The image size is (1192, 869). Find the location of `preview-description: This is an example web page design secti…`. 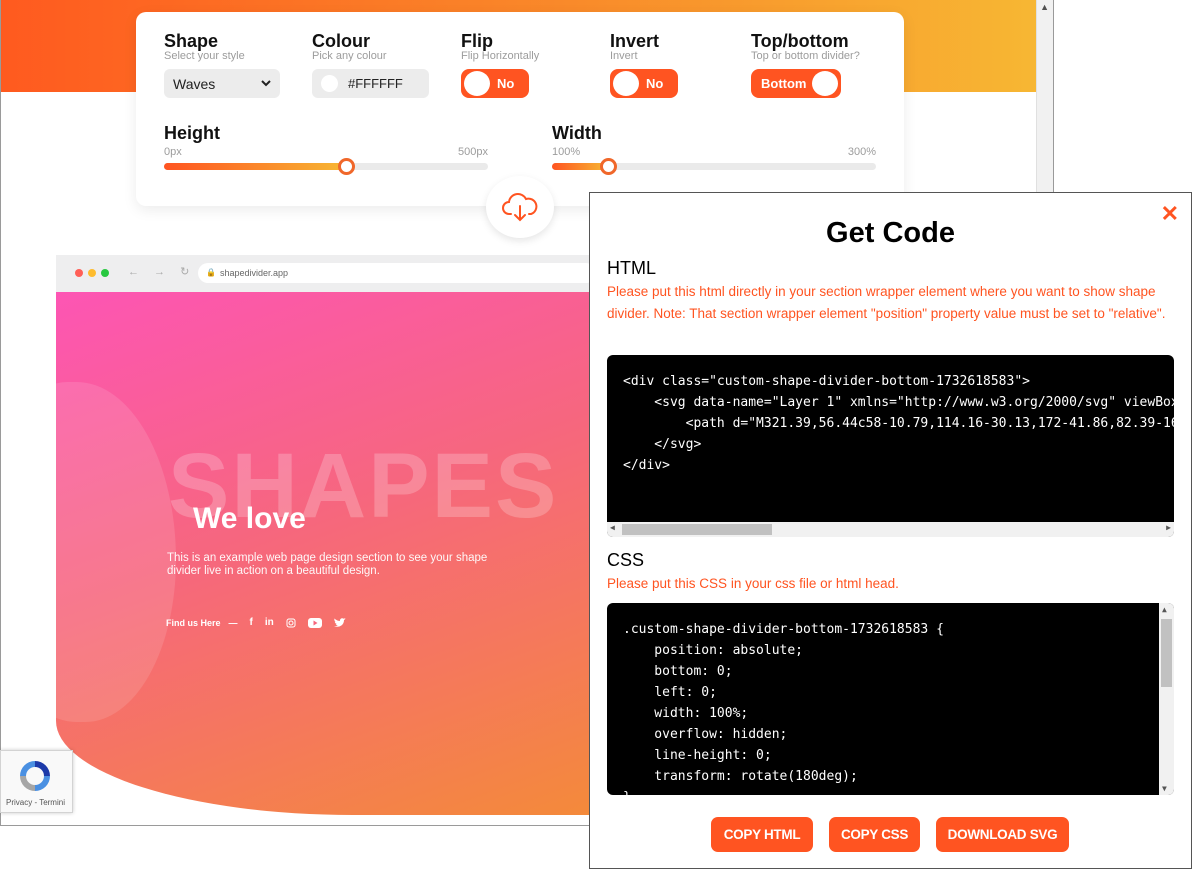

preview-description: This is an example web page design secti… is located at coordinates (327, 564).